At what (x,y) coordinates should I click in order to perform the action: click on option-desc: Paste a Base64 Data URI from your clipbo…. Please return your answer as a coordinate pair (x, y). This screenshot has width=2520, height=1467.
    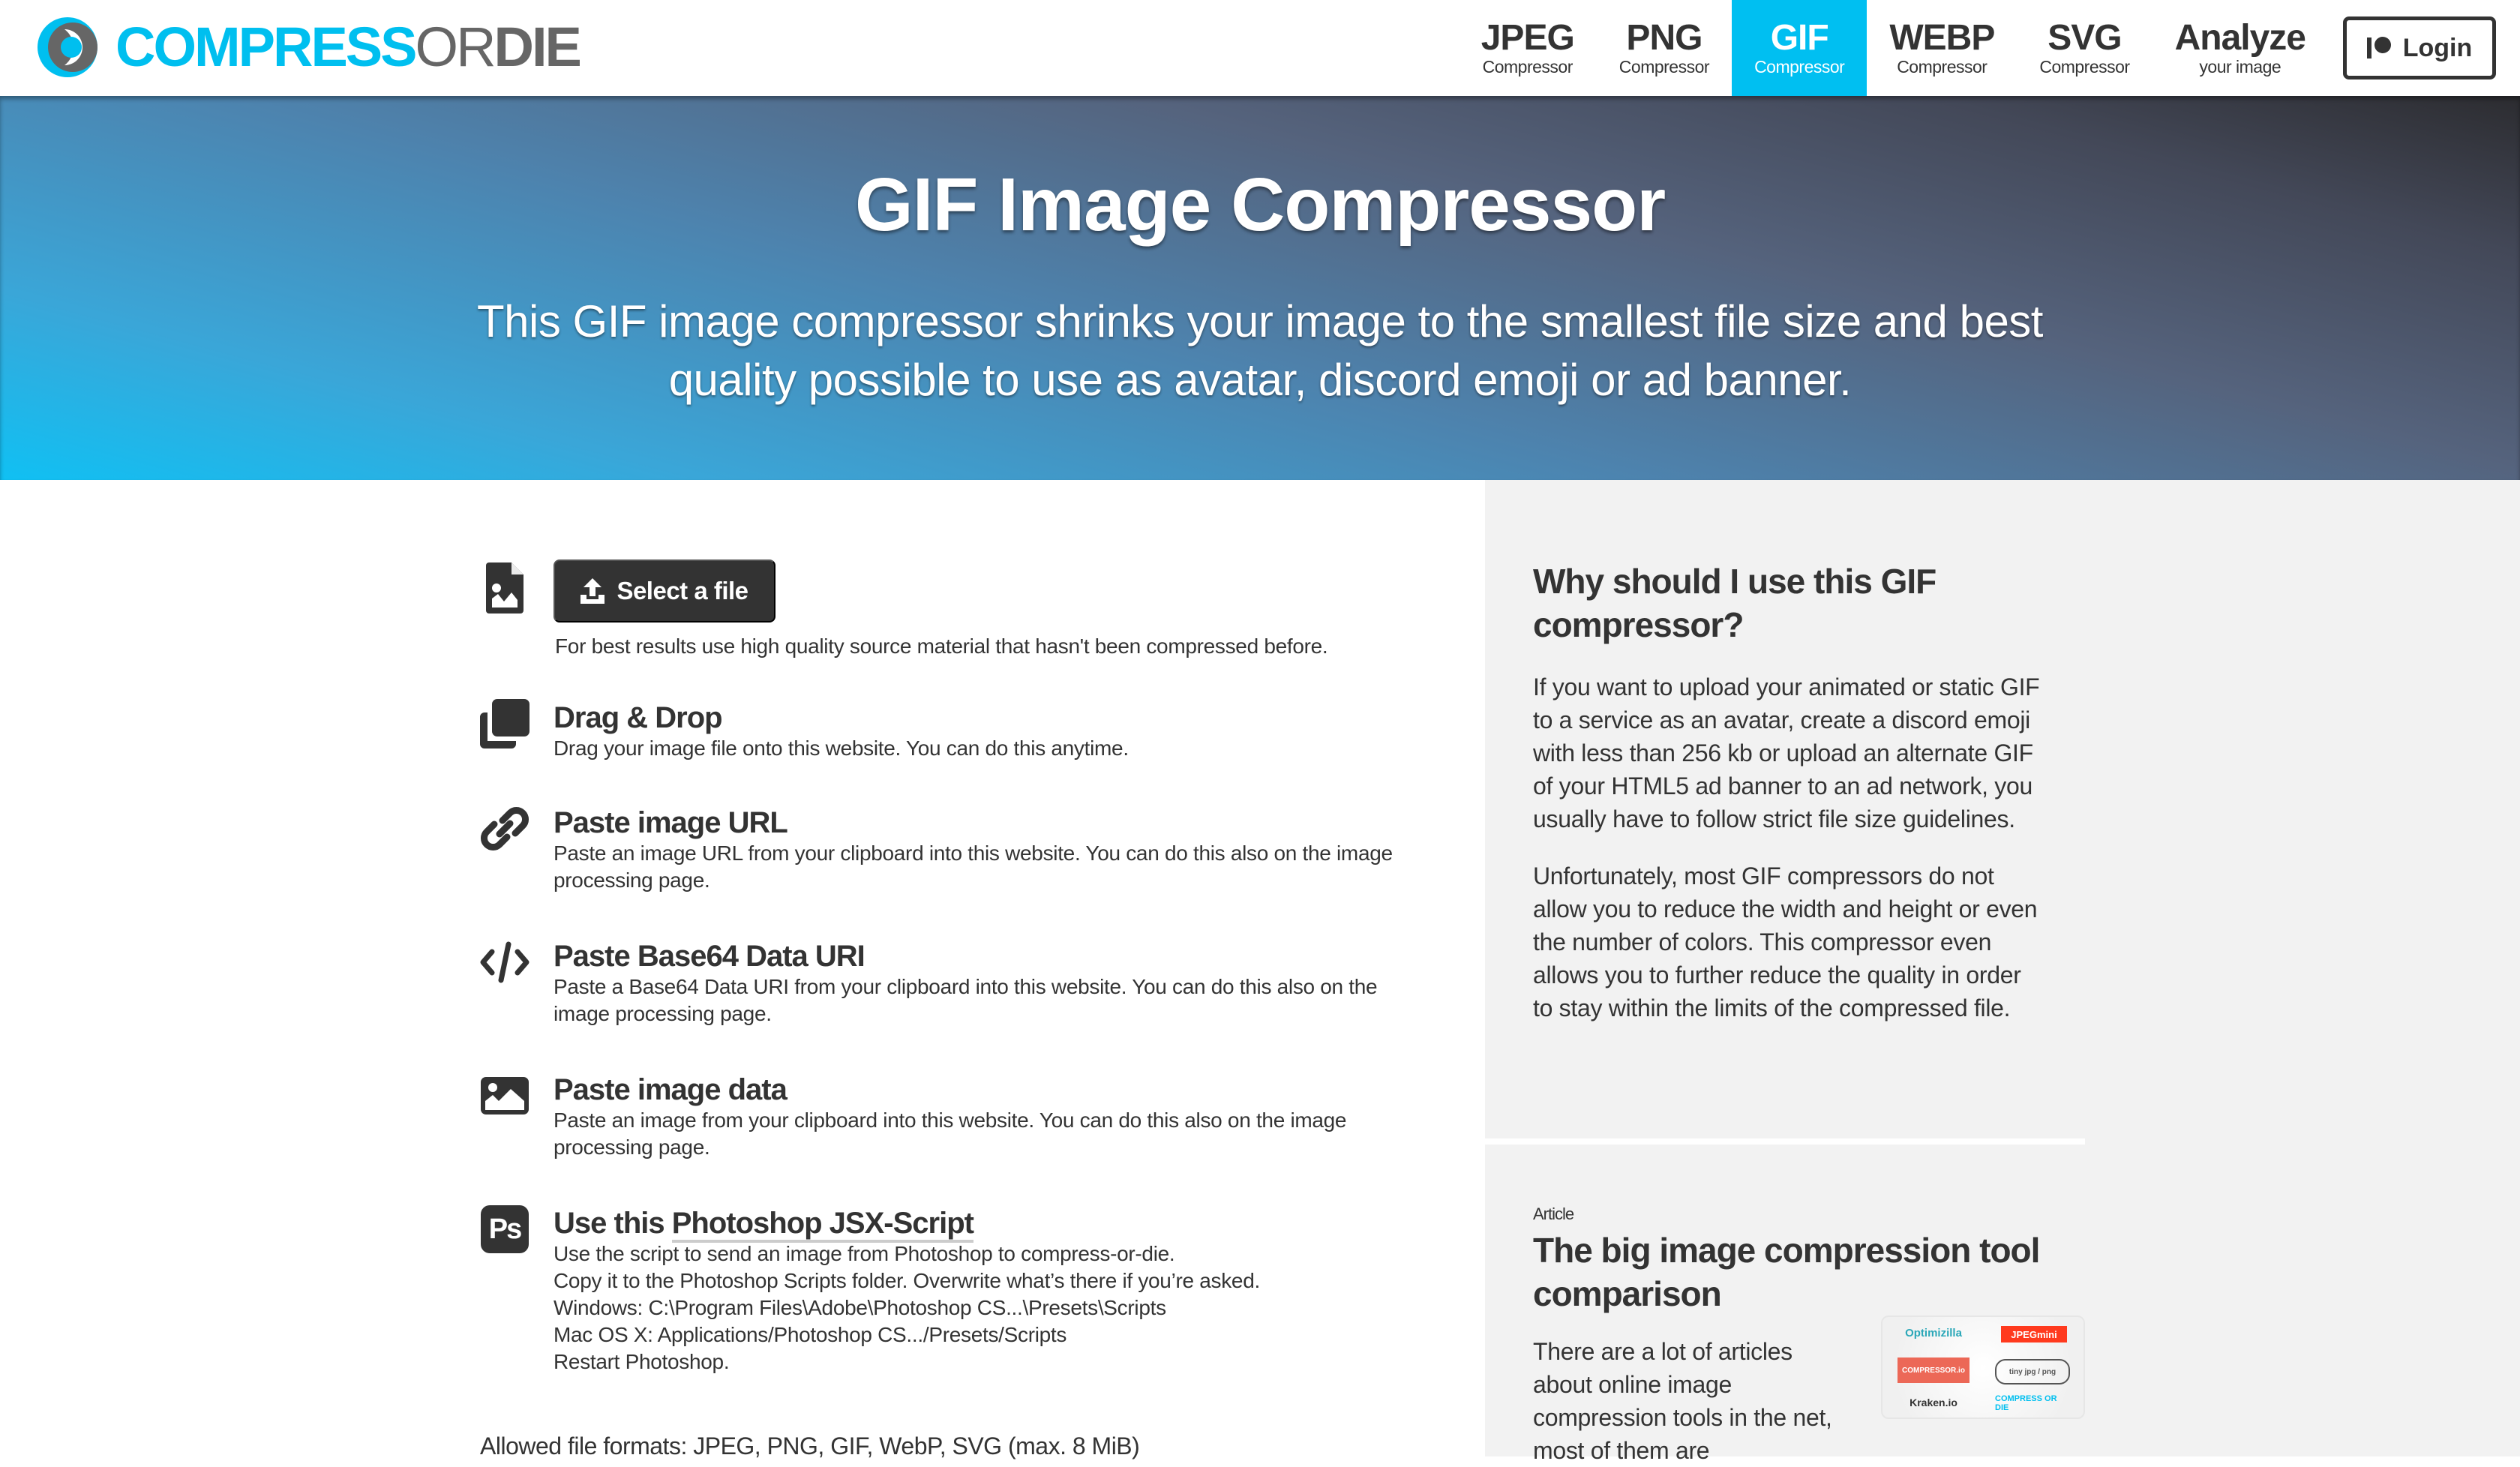
    Looking at the image, I should click on (966, 1000).